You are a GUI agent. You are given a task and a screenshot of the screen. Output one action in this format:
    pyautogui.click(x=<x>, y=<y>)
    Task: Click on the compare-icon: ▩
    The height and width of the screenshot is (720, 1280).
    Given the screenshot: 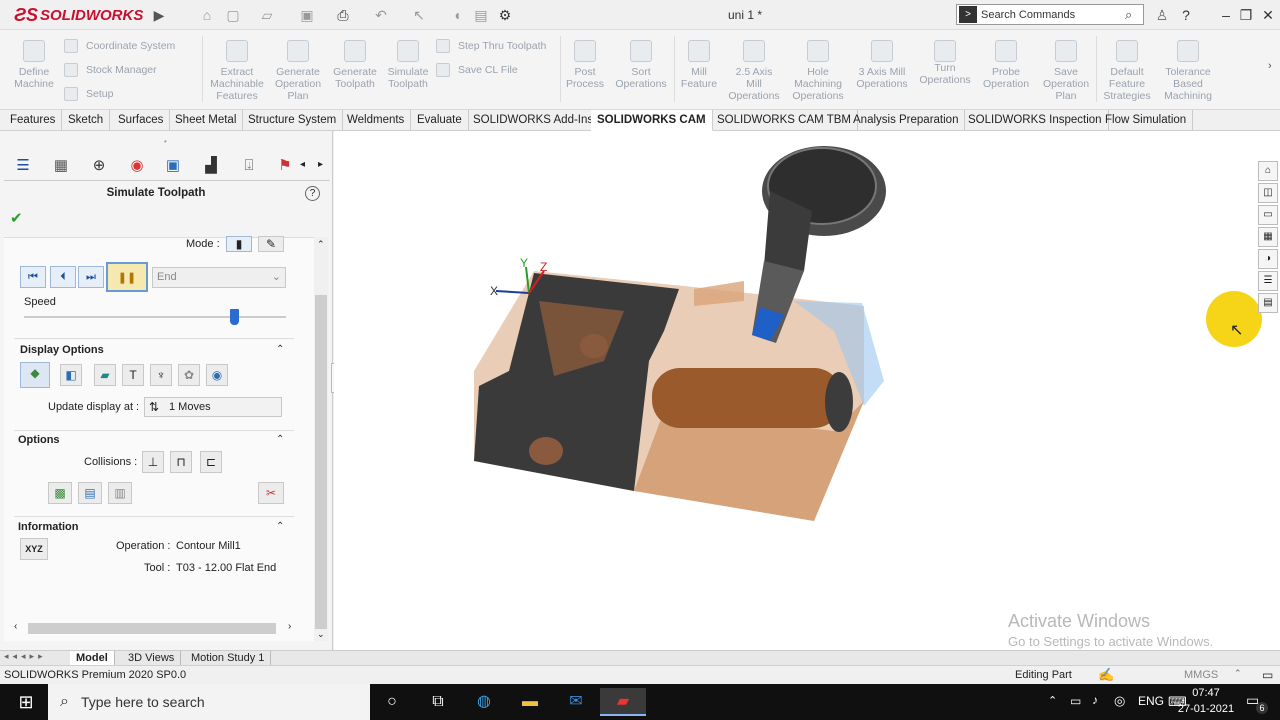 What is the action you would take?
    pyautogui.click(x=60, y=493)
    